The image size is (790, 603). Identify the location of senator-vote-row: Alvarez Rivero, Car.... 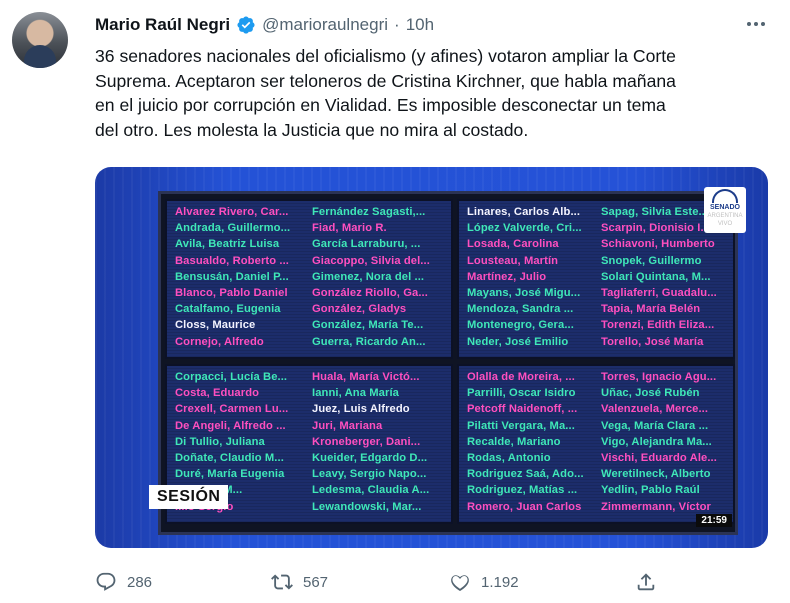
(232, 212).